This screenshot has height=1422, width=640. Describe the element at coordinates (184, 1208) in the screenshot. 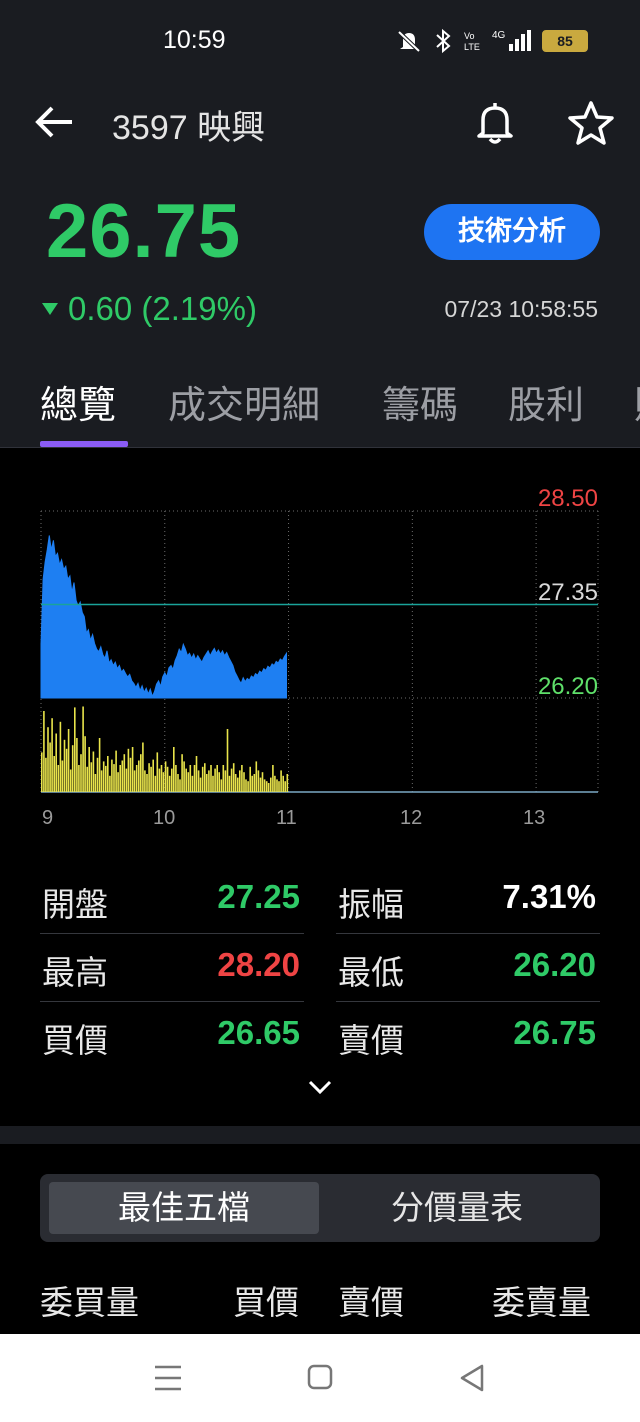

I see `segment-best-five: 最佳五檔` at that location.